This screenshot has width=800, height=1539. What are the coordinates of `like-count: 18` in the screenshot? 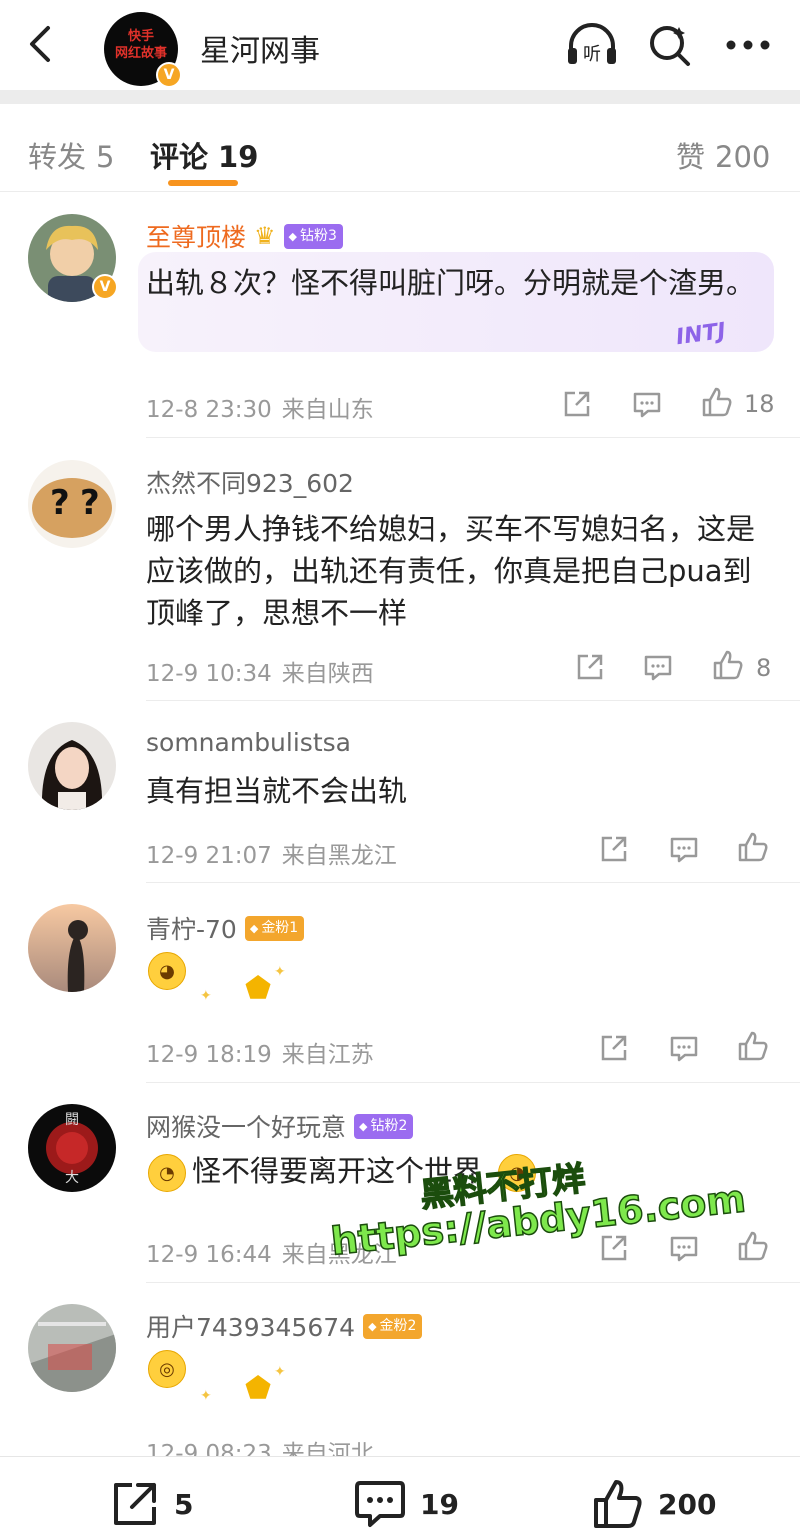 It's located at (759, 404).